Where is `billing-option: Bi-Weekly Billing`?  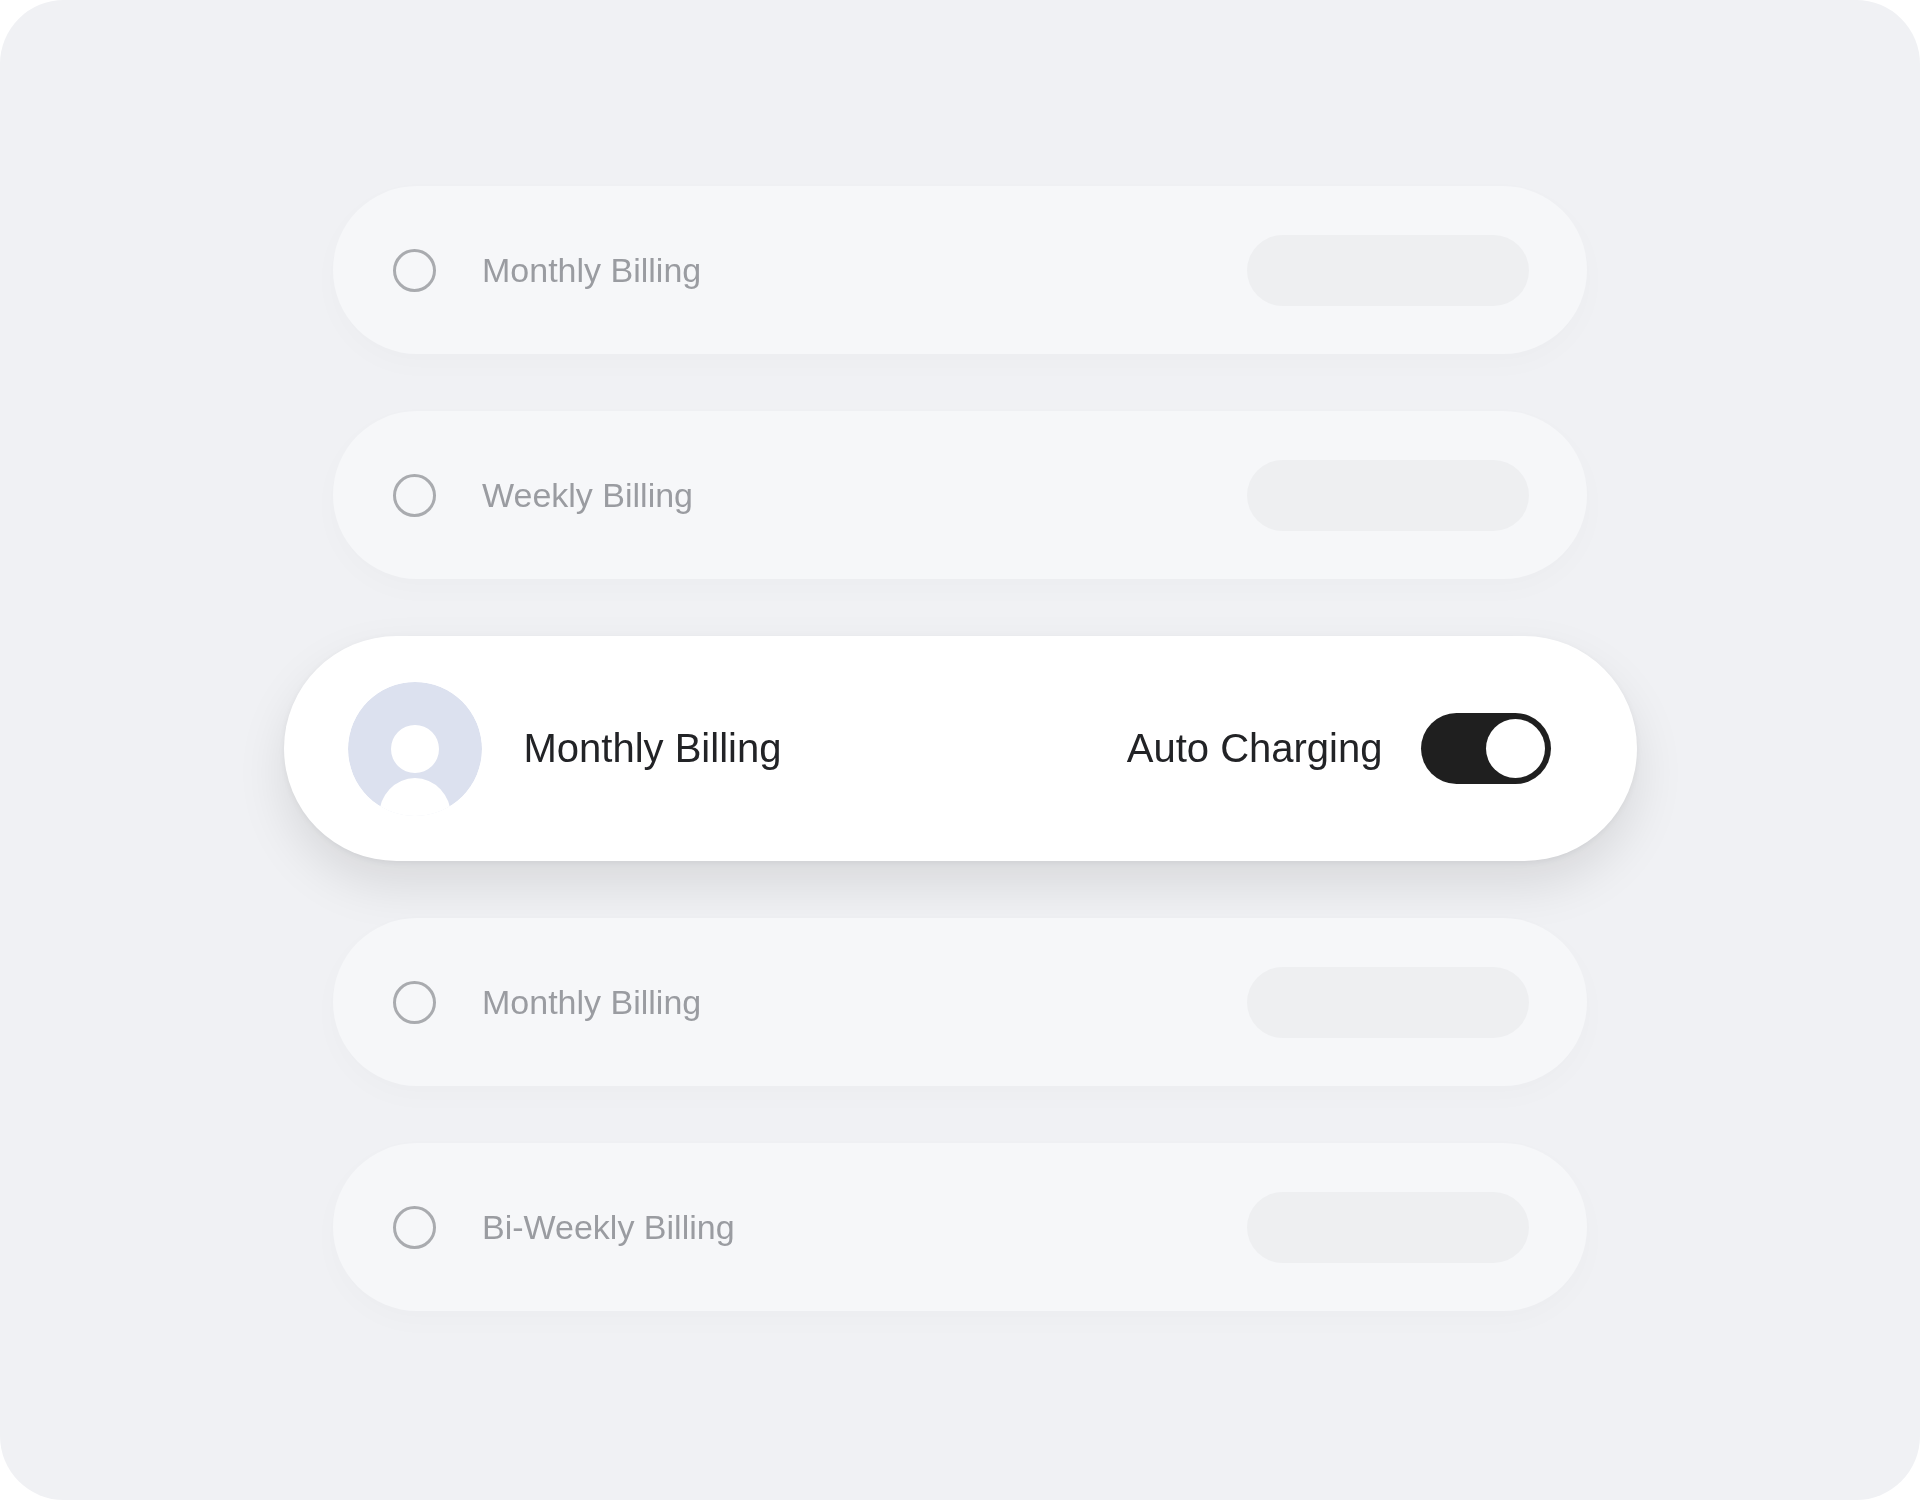 billing-option: Bi-Weekly Billing is located at coordinates (960, 1227).